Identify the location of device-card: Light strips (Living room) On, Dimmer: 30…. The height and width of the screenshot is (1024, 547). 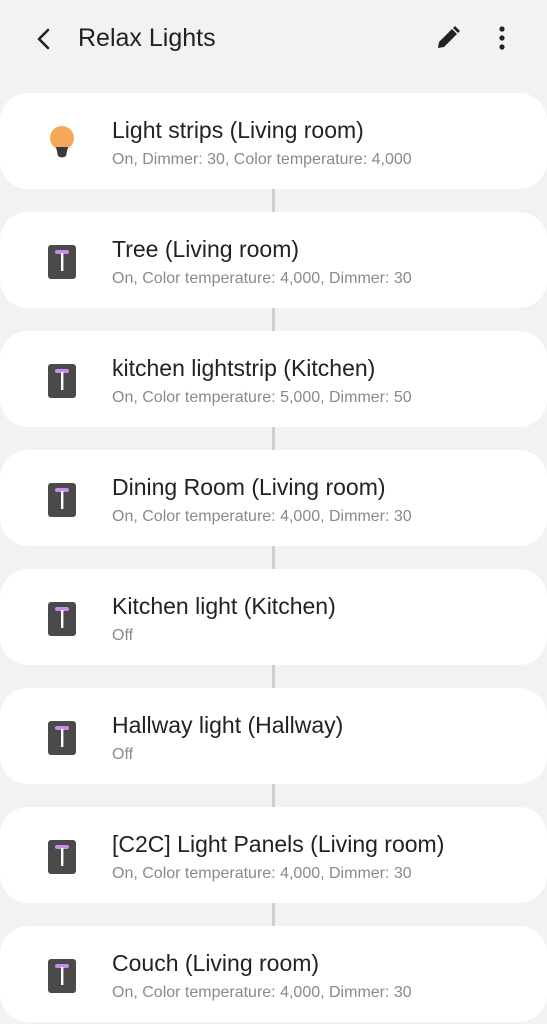
(273, 141).